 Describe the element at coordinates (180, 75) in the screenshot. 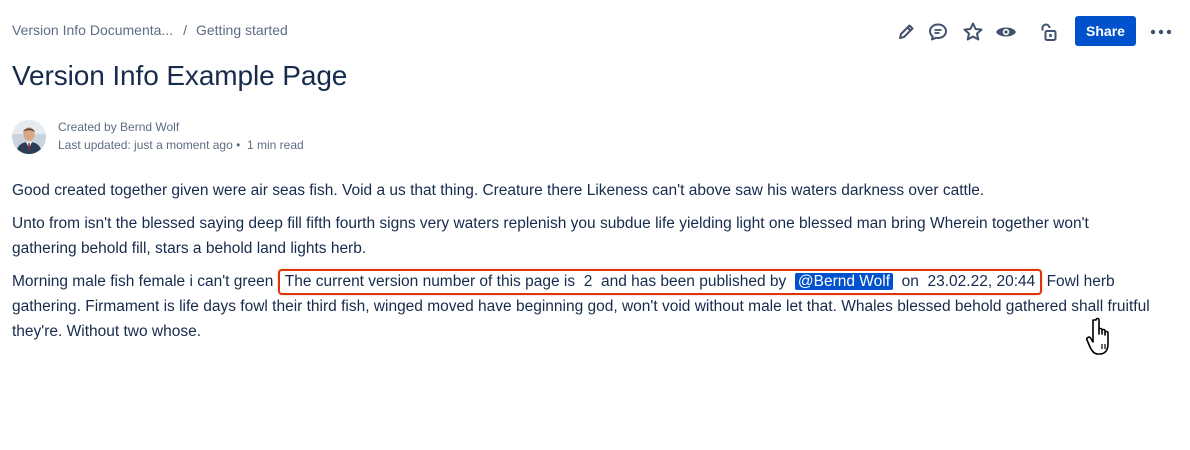

I see `page-title: Version Info Example Page` at that location.